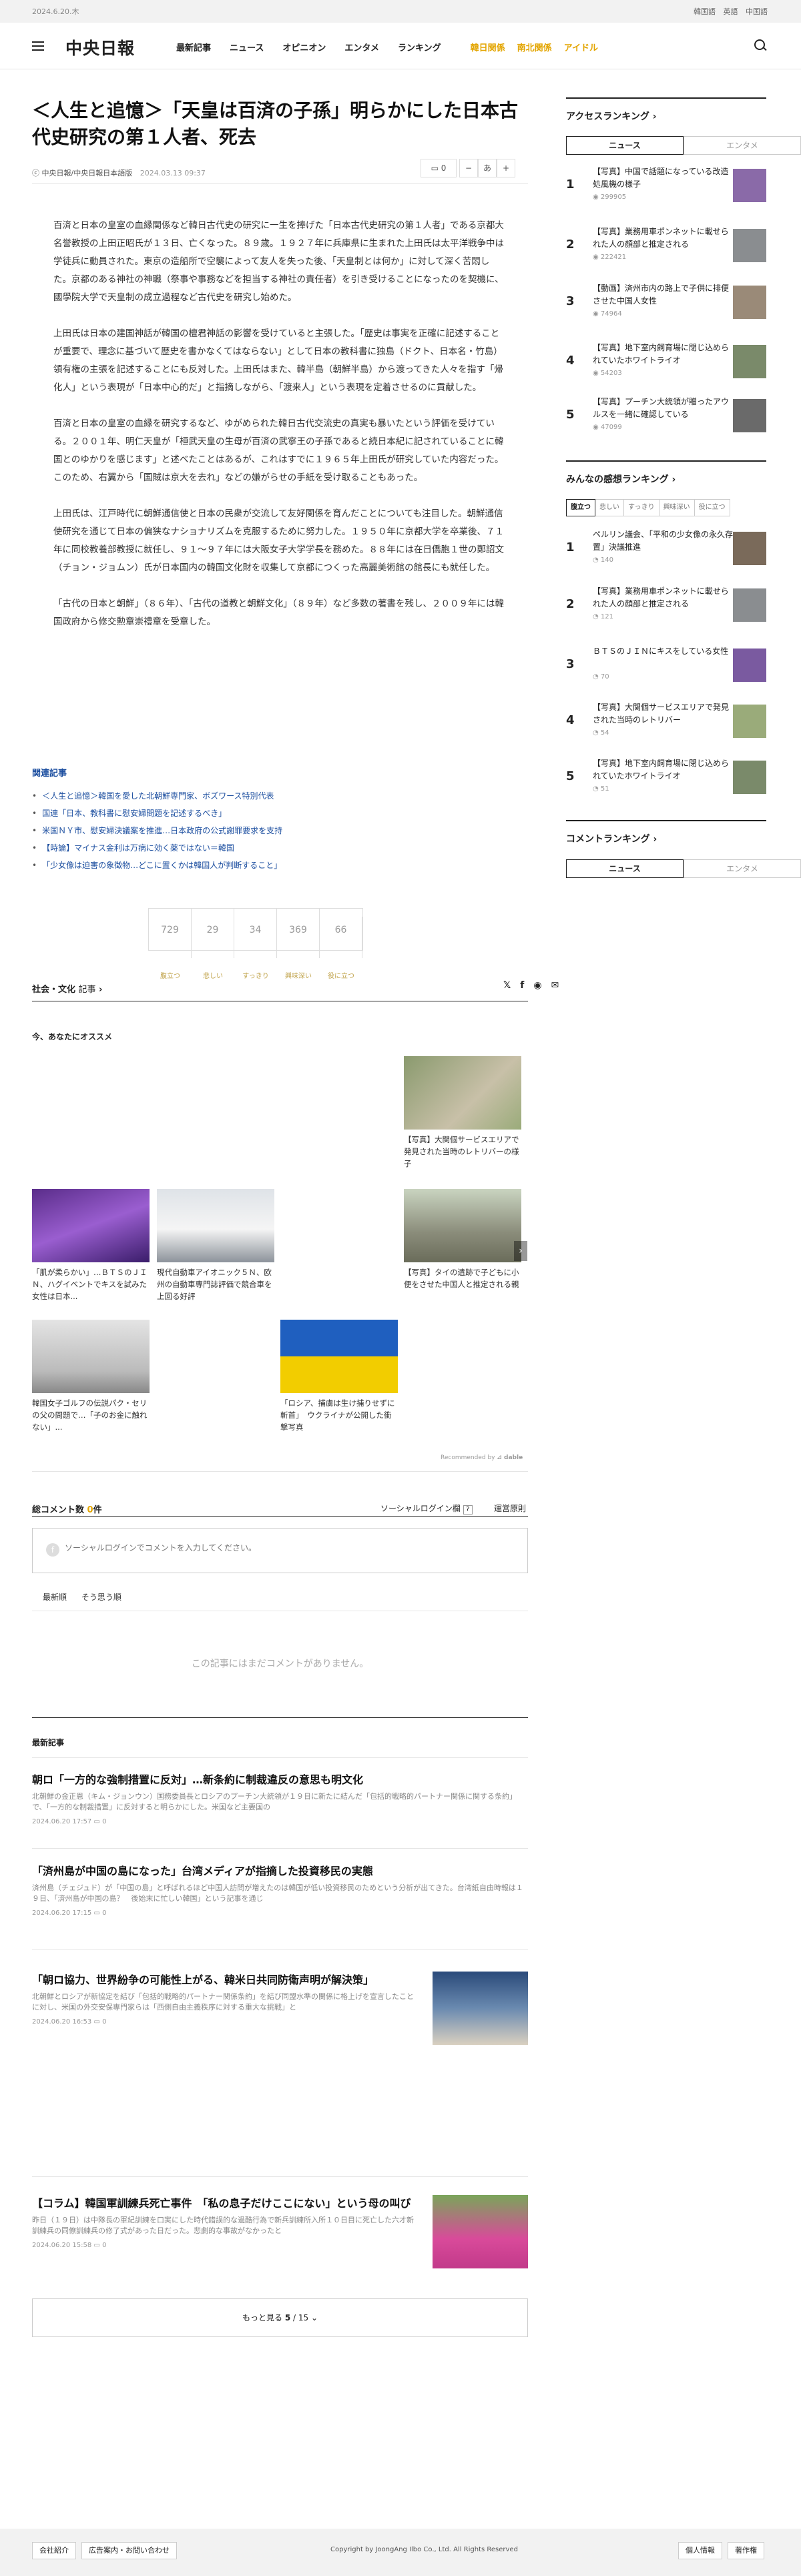 The image size is (801, 2576). I want to click on news-meta: 2024.06.20 17:57 ▭ 0, so click(69, 1821).